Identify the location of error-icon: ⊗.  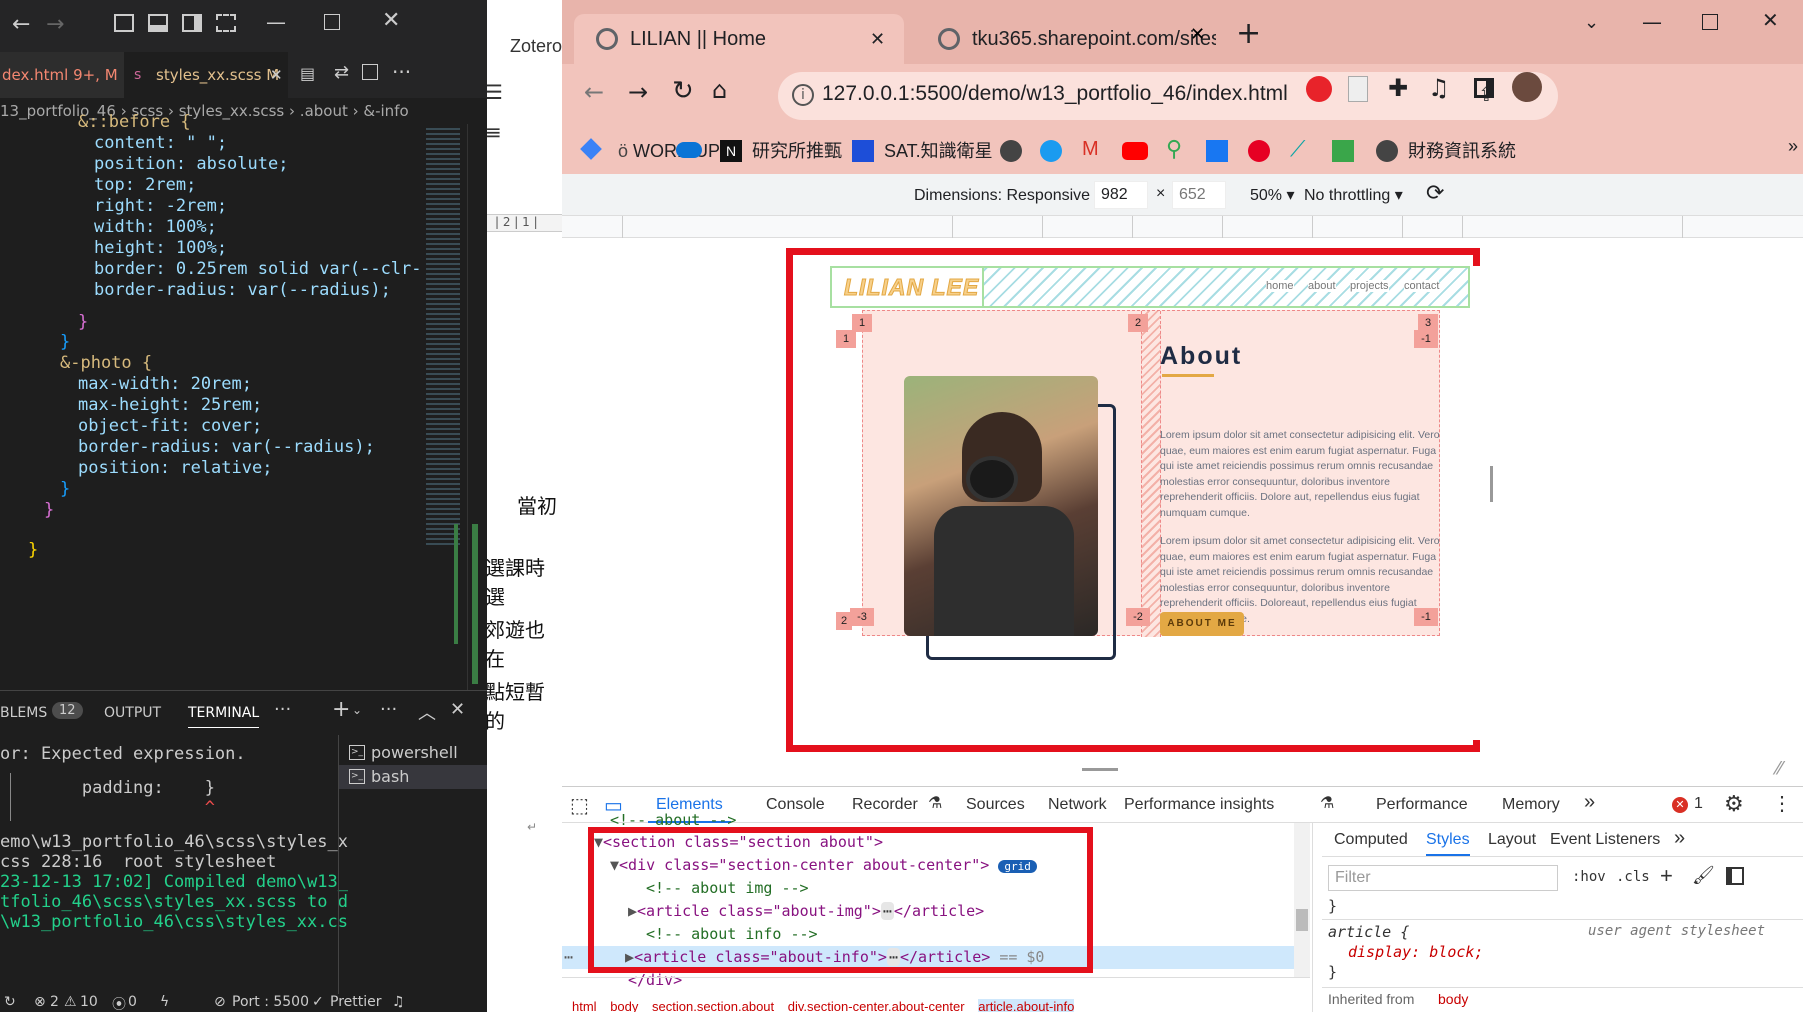
(40, 1002).